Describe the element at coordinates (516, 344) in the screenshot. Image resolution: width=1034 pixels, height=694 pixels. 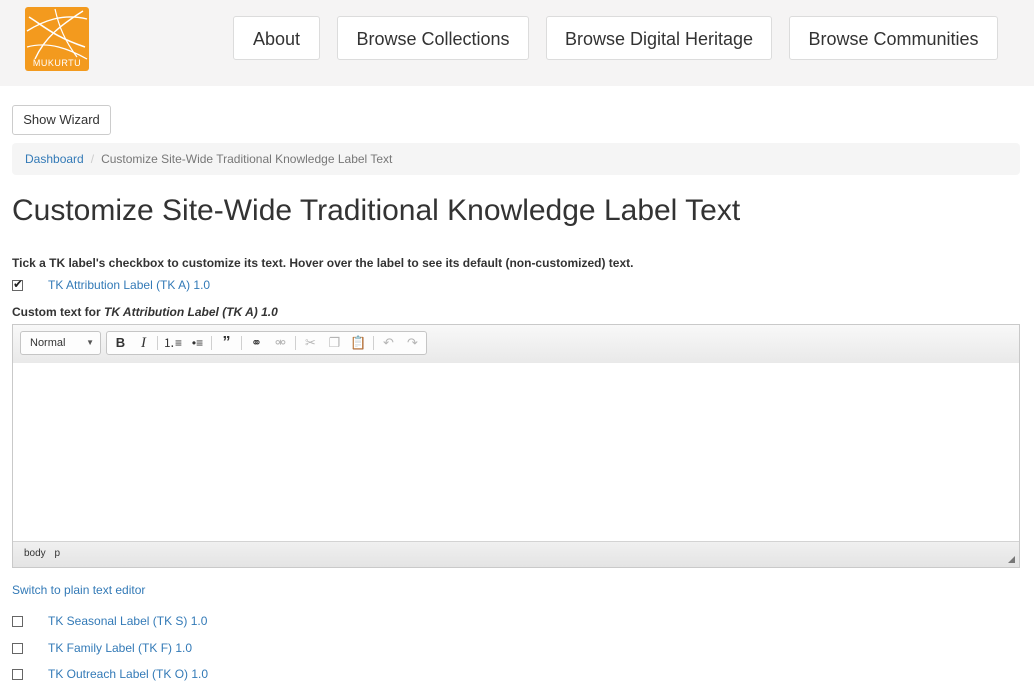
I see `editor-toolbar: Normal ▼ B I ⒈≡ •≡ ” ⚭ ⚮ ✂ ❐ 📋 ↶ ↷` at that location.